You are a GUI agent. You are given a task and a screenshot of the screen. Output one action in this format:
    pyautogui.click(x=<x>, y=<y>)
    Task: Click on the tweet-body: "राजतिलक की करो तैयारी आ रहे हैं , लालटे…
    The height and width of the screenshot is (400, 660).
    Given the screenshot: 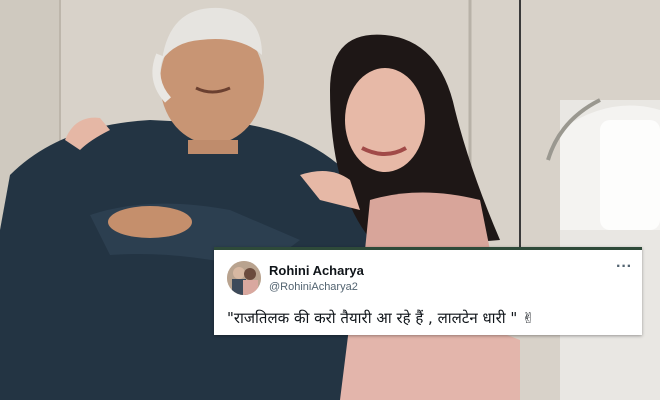 What is the action you would take?
    pyautogui.click(x=381, y=318)
    